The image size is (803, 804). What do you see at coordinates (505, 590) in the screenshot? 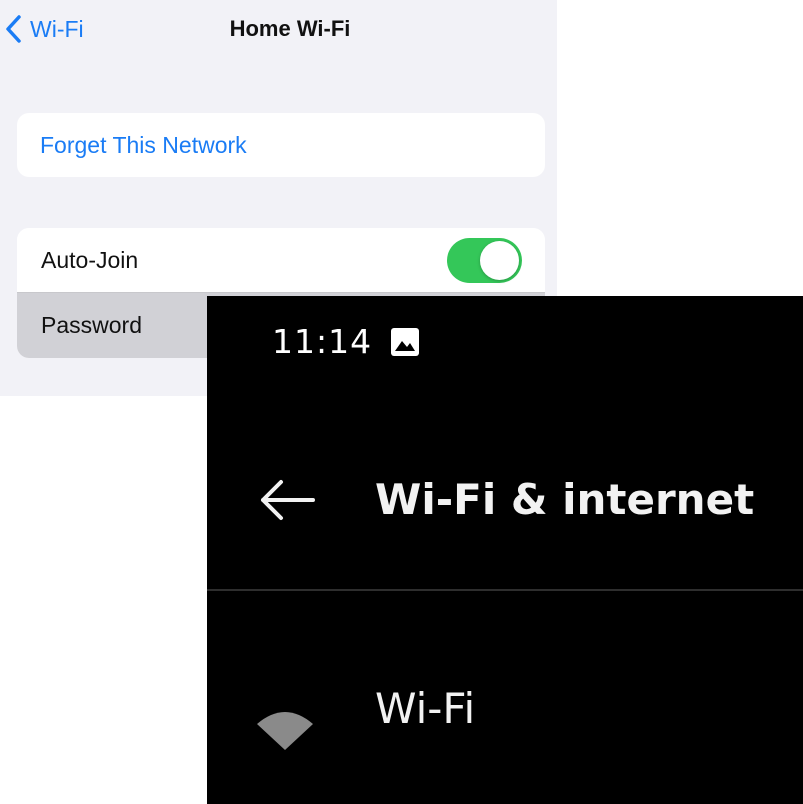
I see `toolbar-divider` at bounding box center [505, 590].